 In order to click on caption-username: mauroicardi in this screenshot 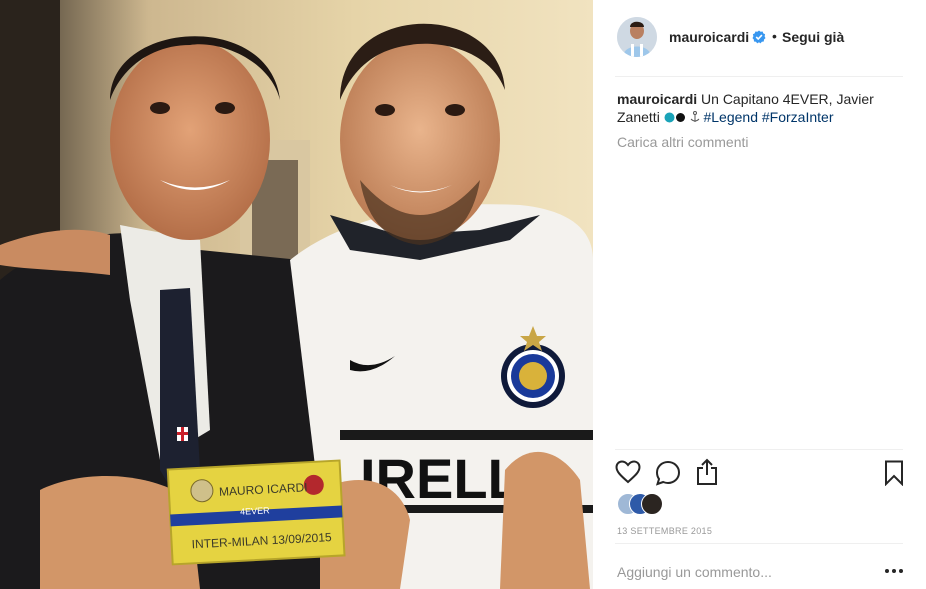, I will do `click(657, 99)`.